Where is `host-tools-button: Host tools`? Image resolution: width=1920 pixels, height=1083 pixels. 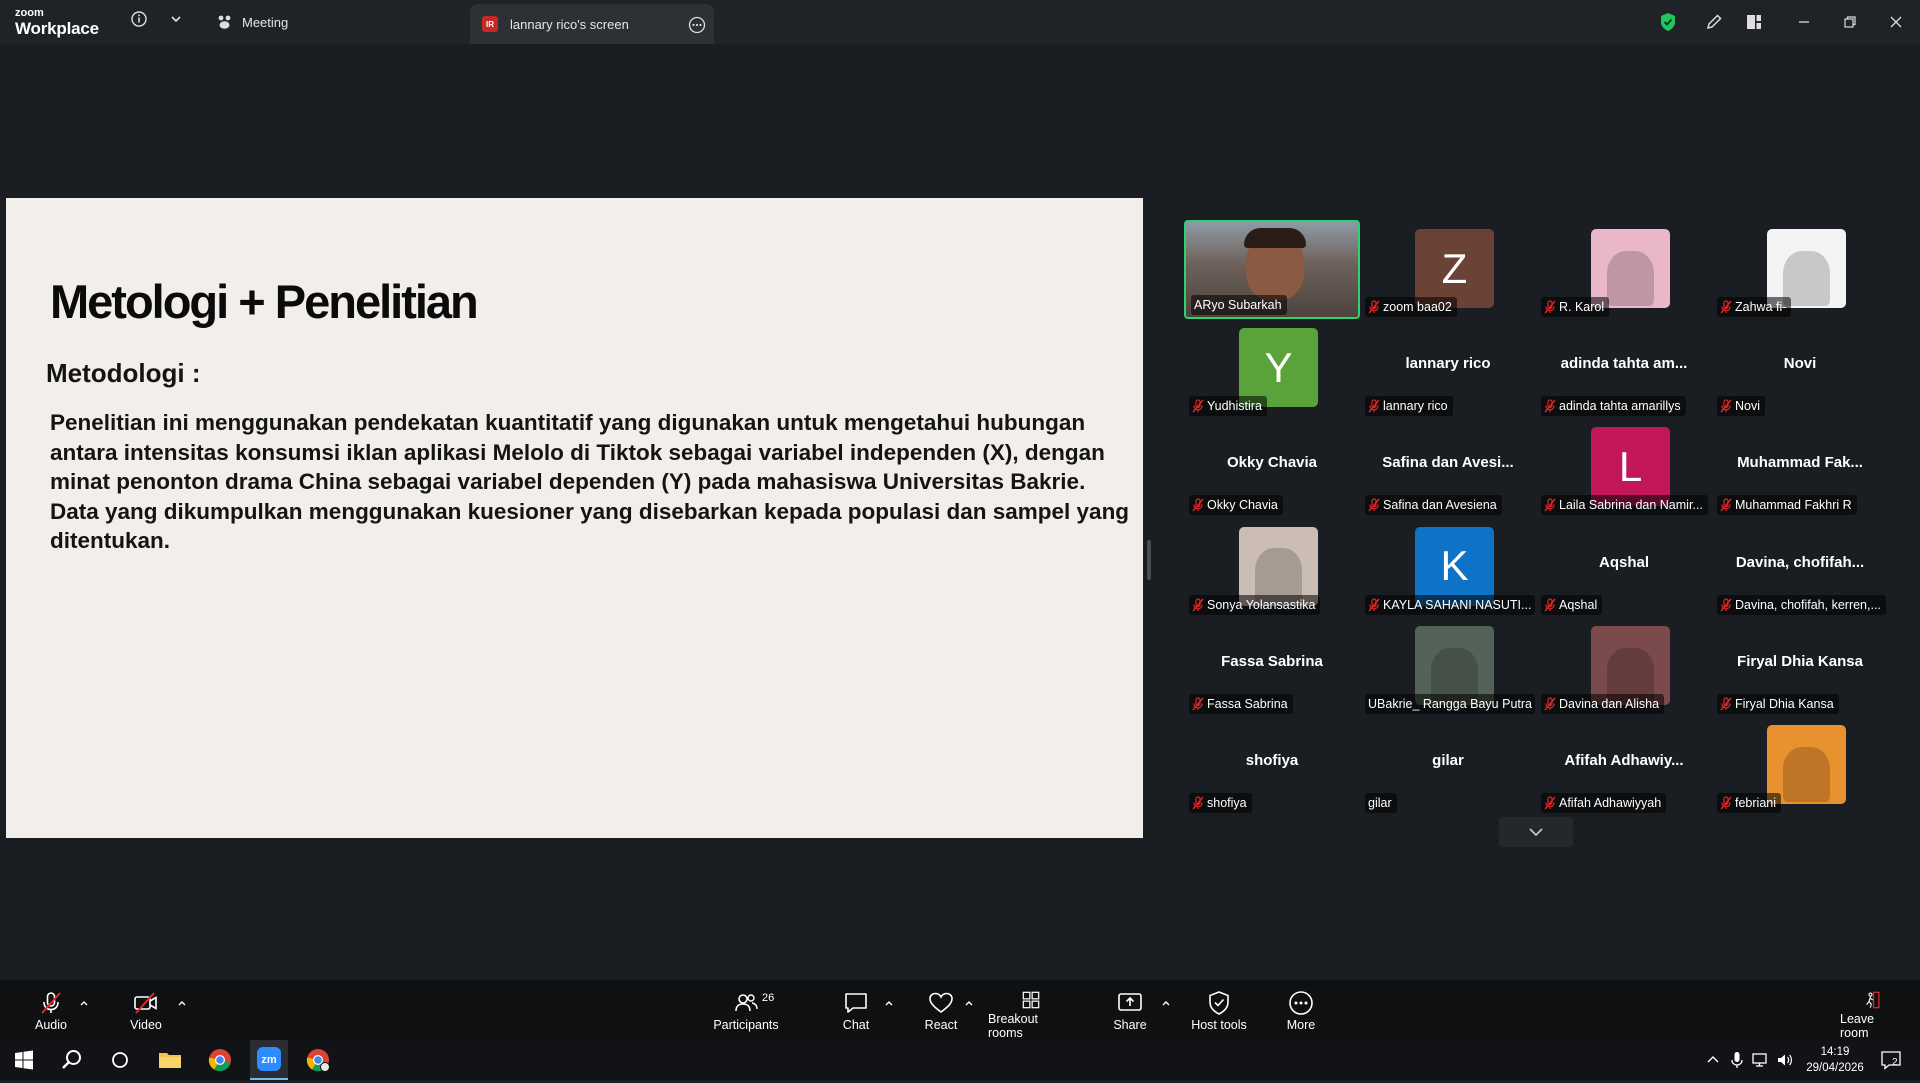
host-tools-button: Host tools is located at coordinates (1219, 1010).